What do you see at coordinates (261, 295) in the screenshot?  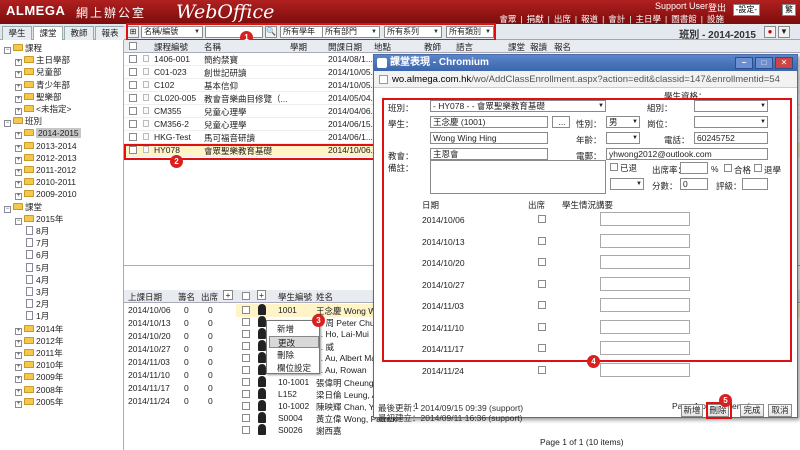 I see `add-student-icon: +` at bounding box center [261, 295].